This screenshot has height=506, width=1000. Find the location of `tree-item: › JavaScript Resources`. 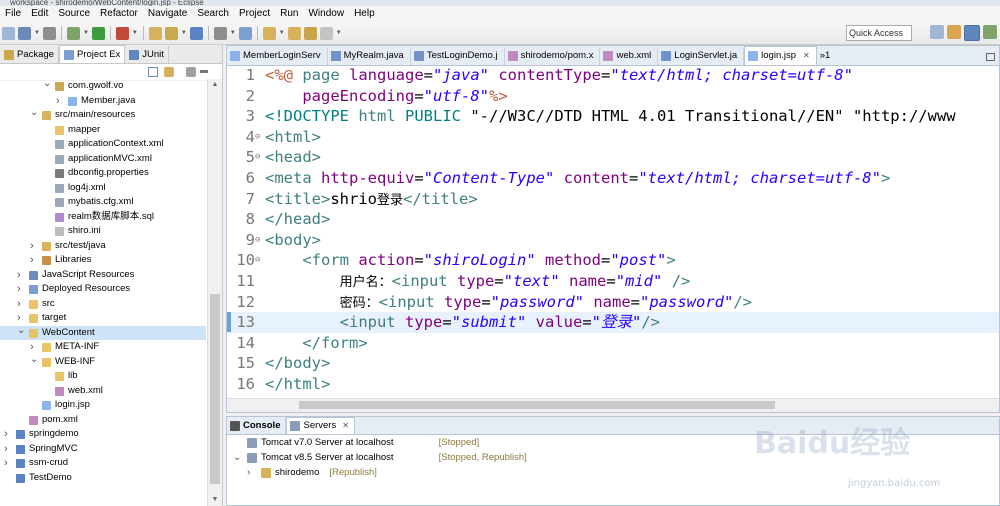

tree-item: › JavaScript Resources is located at coordinates (103, 275).